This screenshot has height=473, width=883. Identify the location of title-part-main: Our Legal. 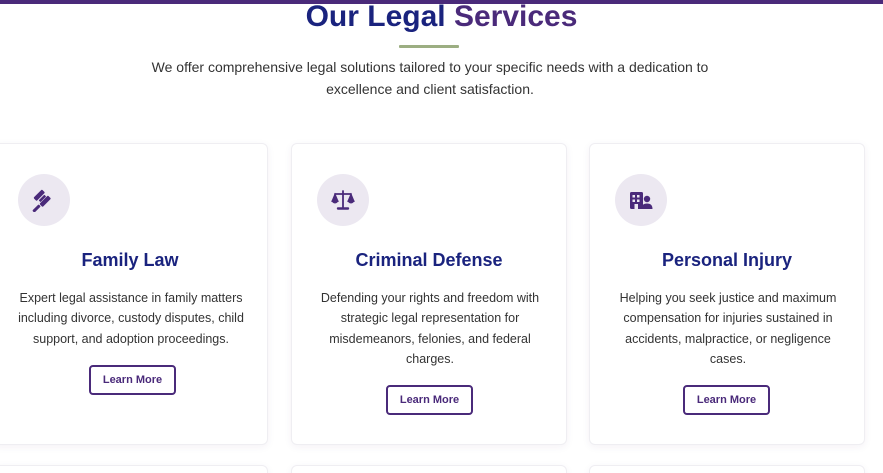
(379, 16).